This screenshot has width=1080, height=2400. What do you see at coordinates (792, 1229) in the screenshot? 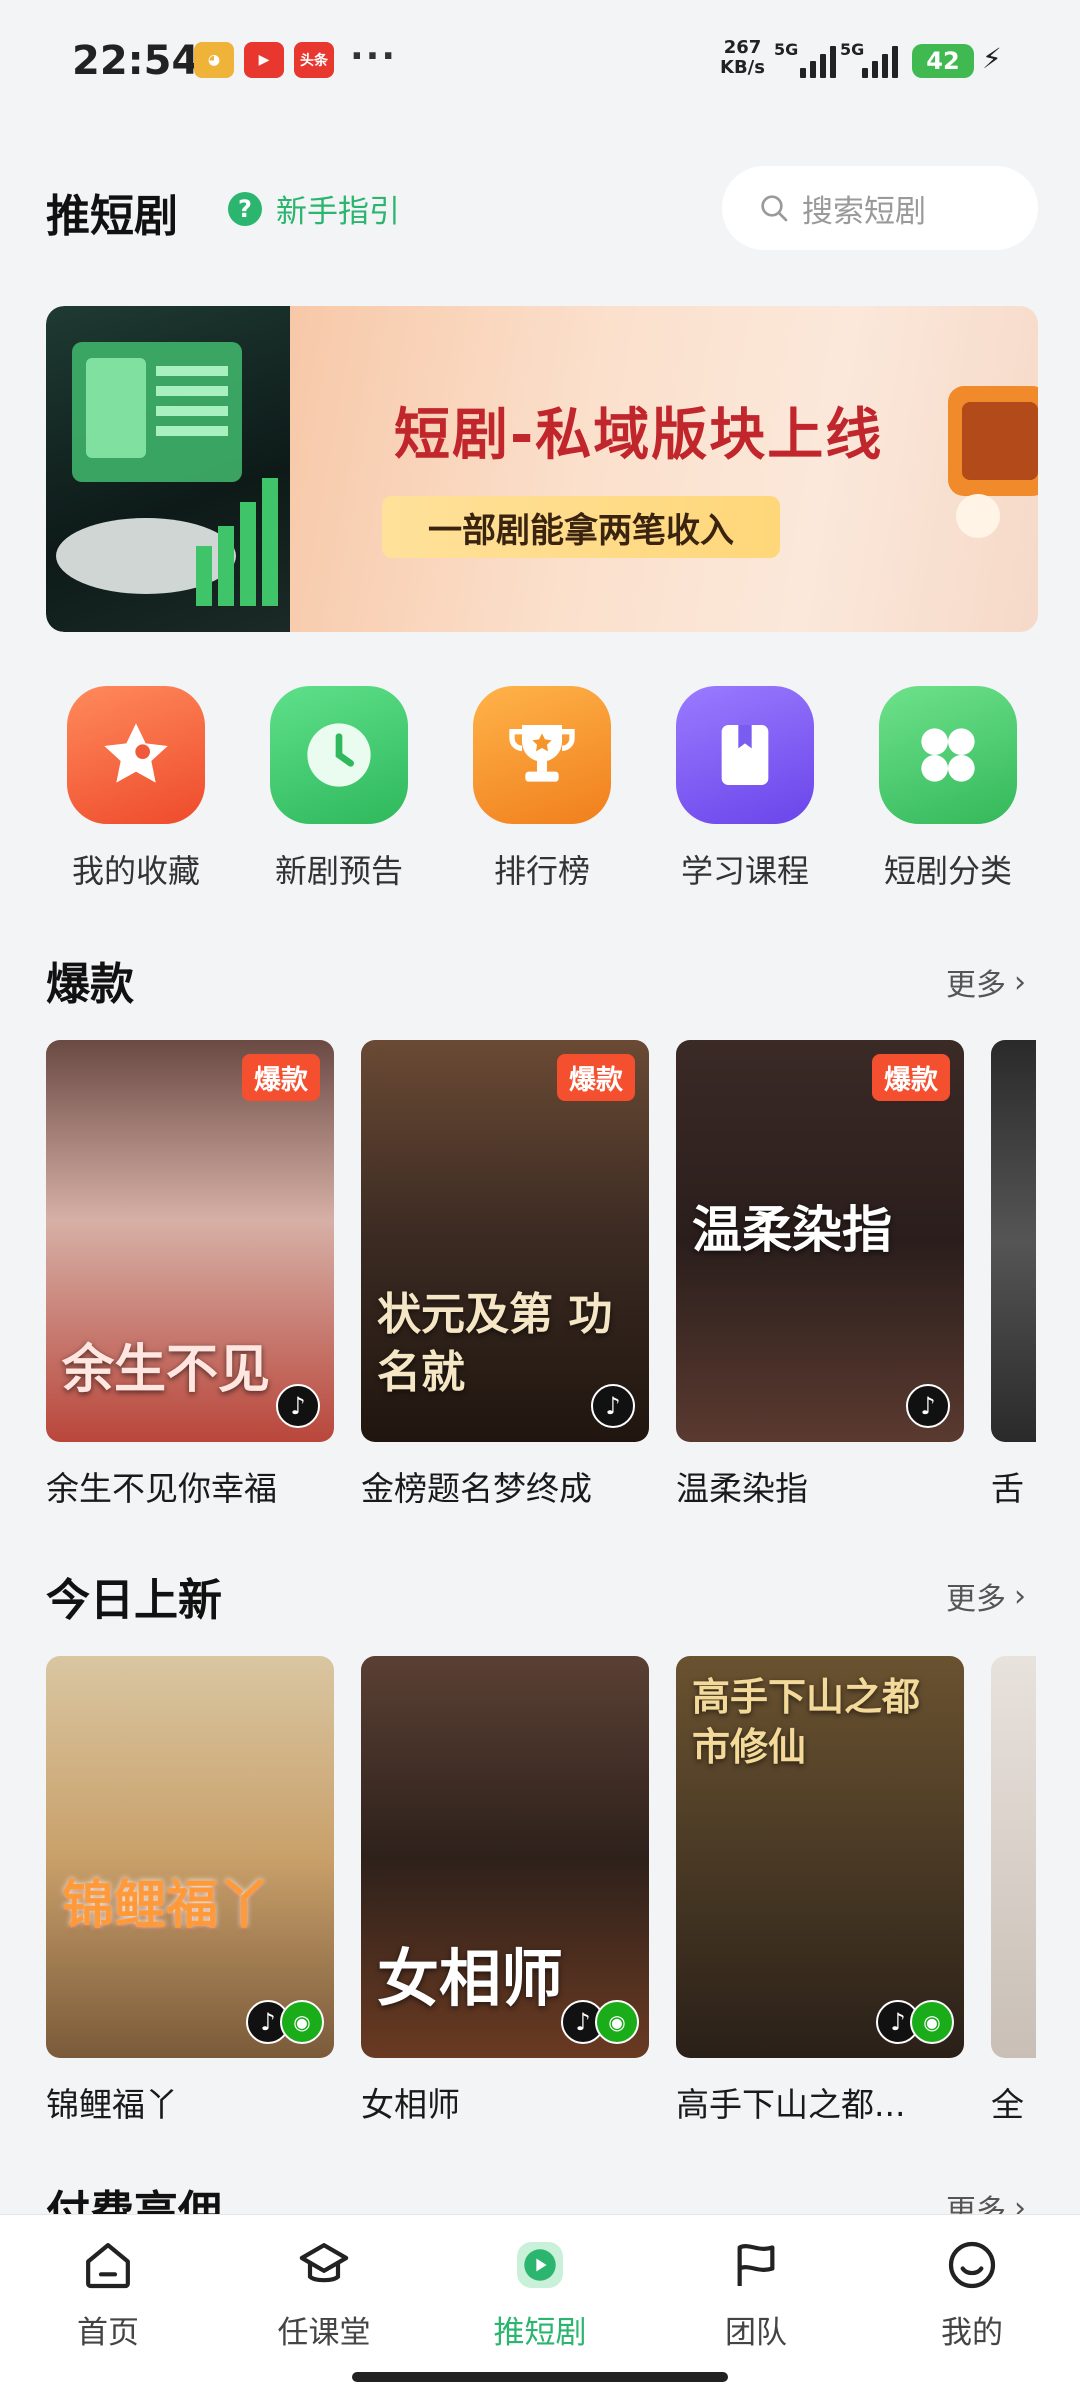
I see `poster-text: 温柔染指` at bounding box center [792, 1229].